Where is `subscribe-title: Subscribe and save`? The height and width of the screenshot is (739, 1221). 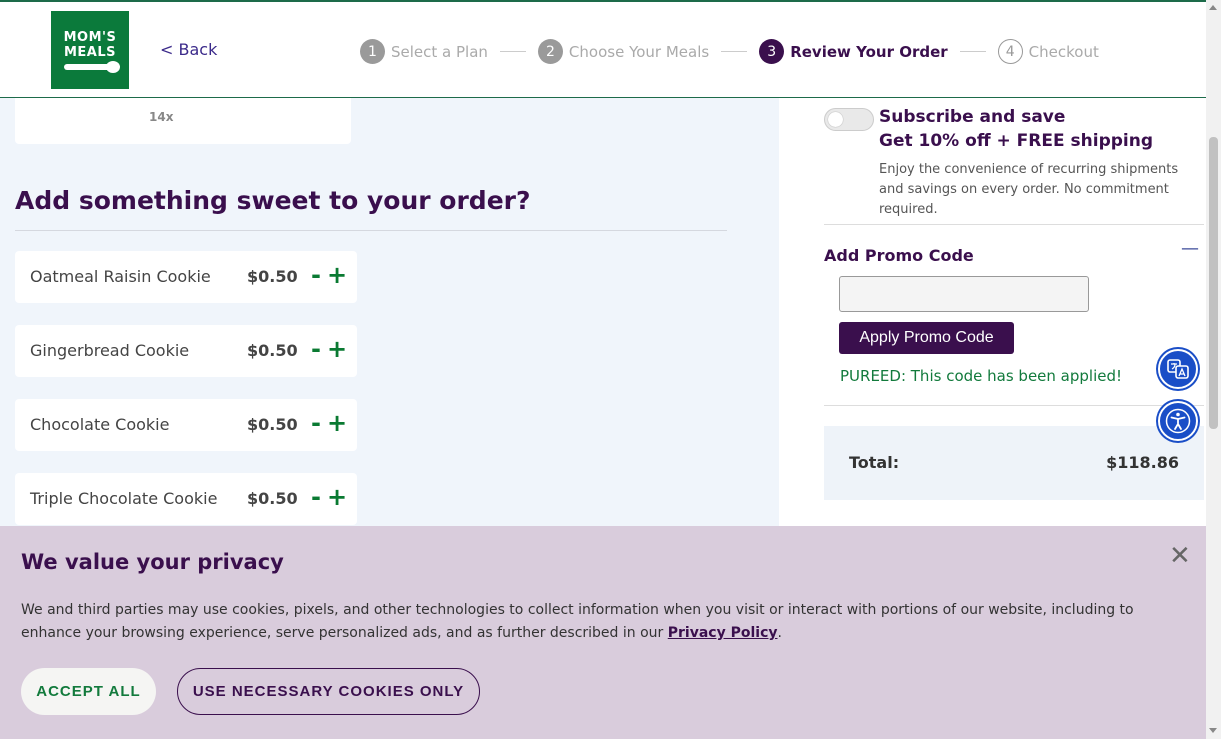
subscribe-title: Subscribe and save is located at coordinates (972, 117).